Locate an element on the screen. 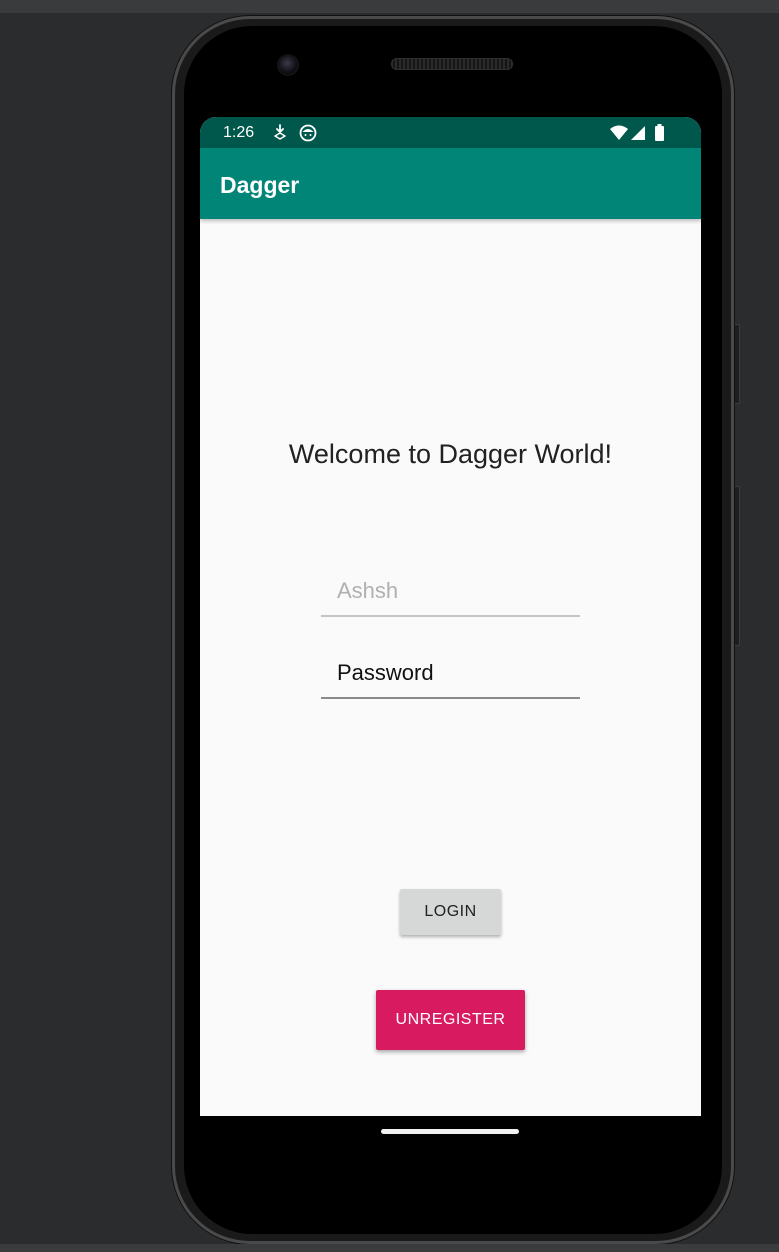 Image resolution: width=779 pixels, height=1252 pixels. android-notification-icon is located at coordinates (308, 133).